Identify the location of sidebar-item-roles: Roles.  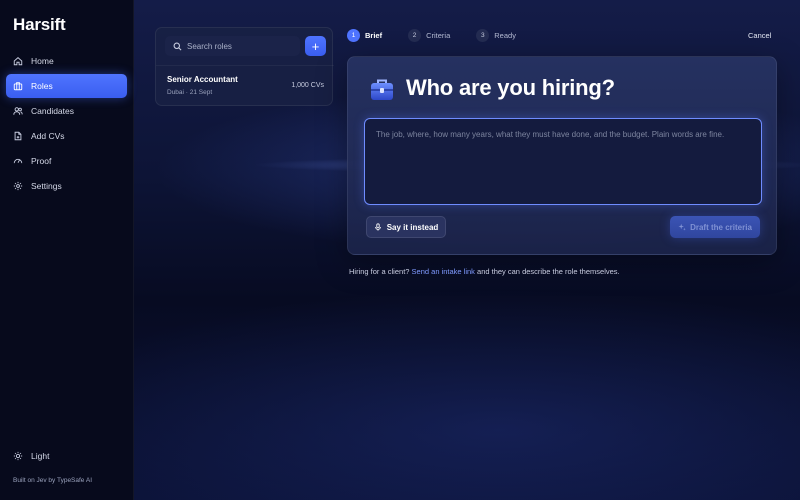
(66, 86).